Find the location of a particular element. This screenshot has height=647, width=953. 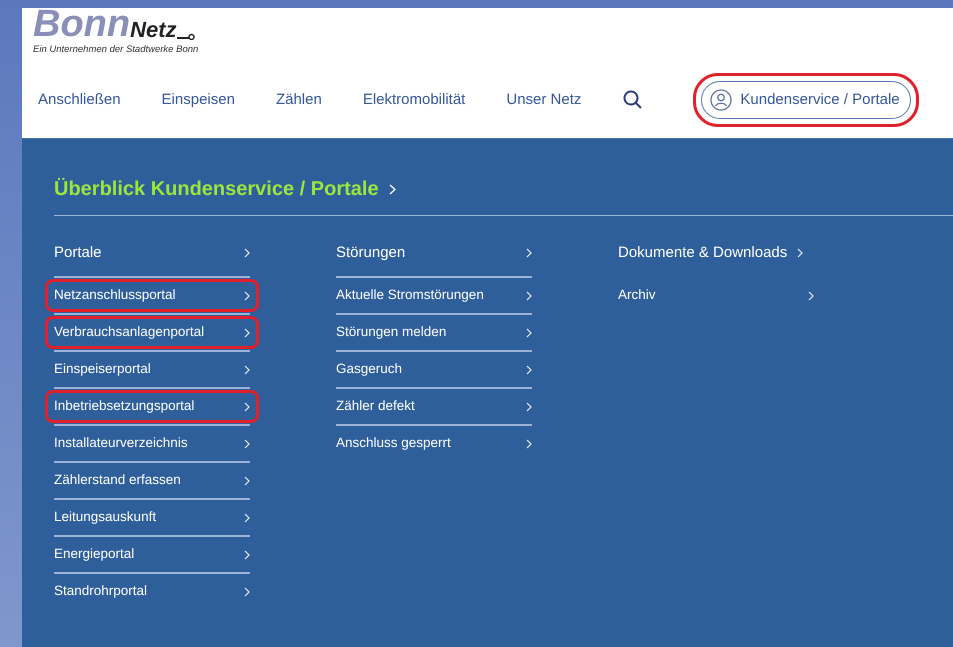

search-icon is located at coordinates (633, 100).